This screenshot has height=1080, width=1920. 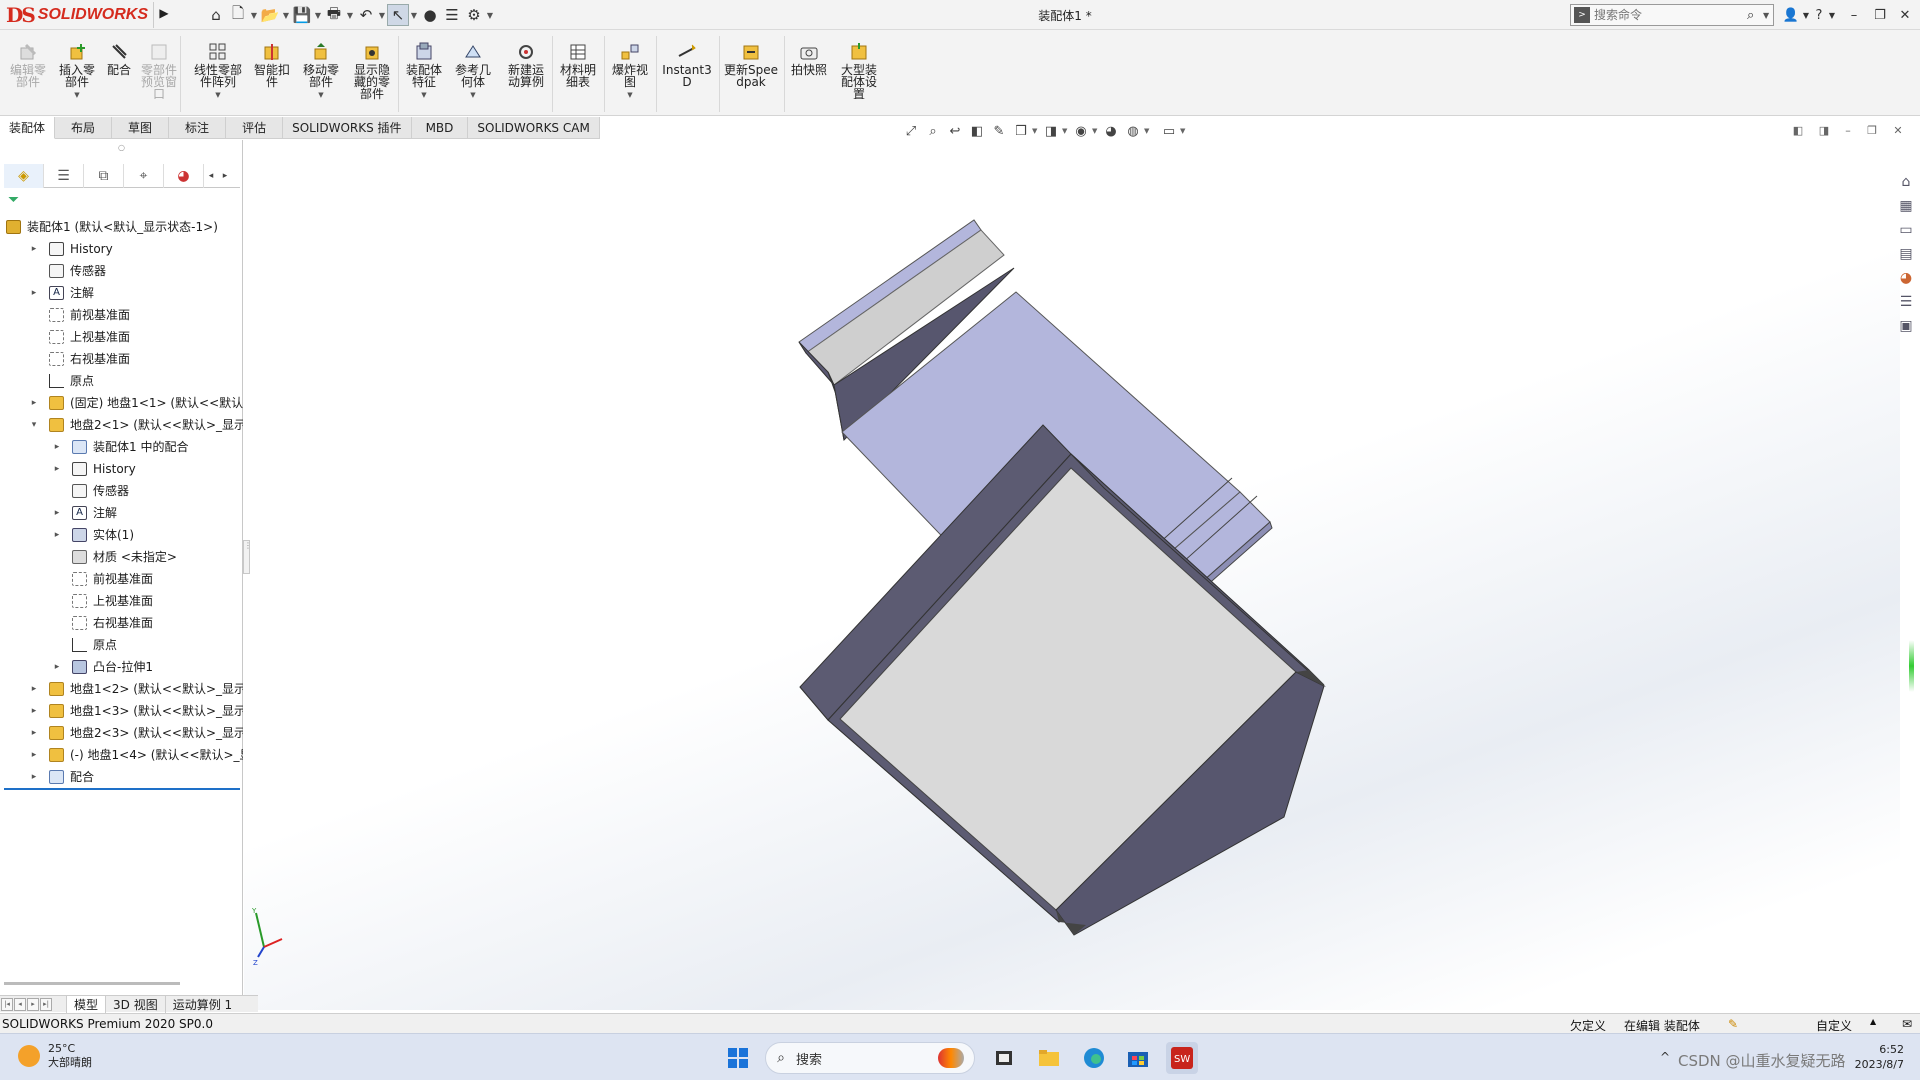 What do you see at coordinates (1872, 132) in the screenshot?
I see `viewport-restore-button: ❐` at bounding box center [1872, 132].